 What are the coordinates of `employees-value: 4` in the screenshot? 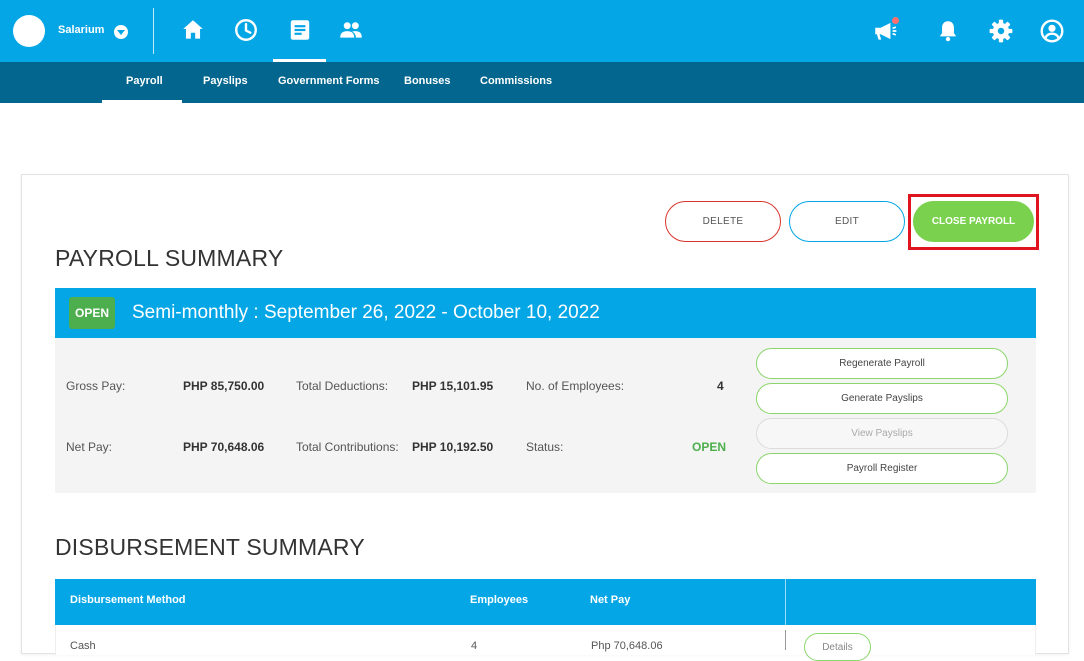 It's located at (720, 386).